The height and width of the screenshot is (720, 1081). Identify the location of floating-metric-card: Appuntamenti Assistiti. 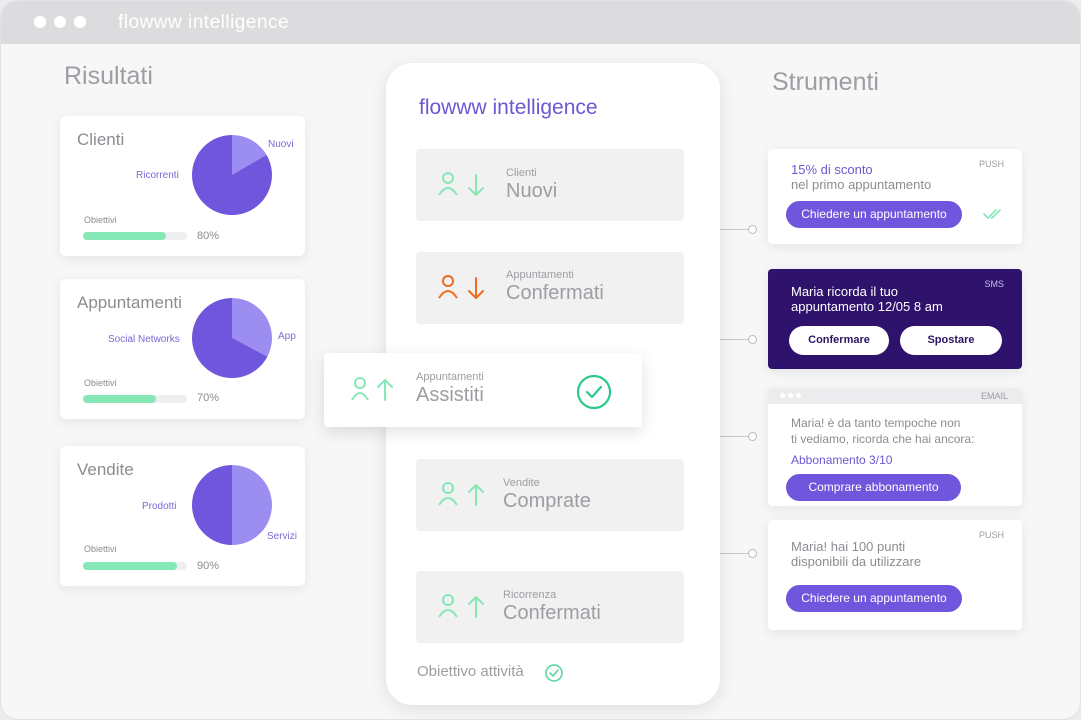
(483, 390).